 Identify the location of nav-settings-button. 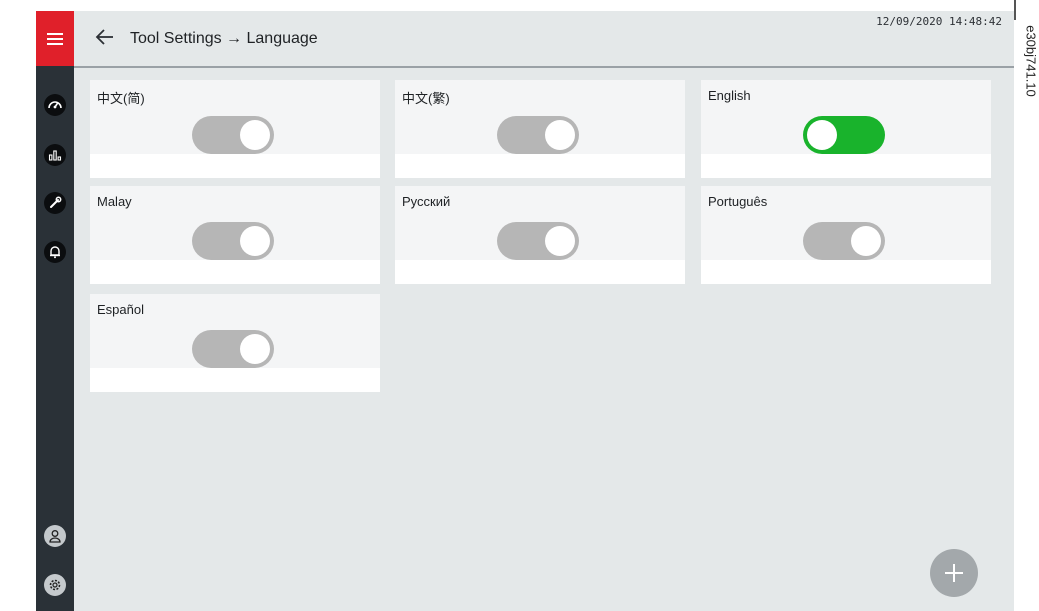
(55, 585).